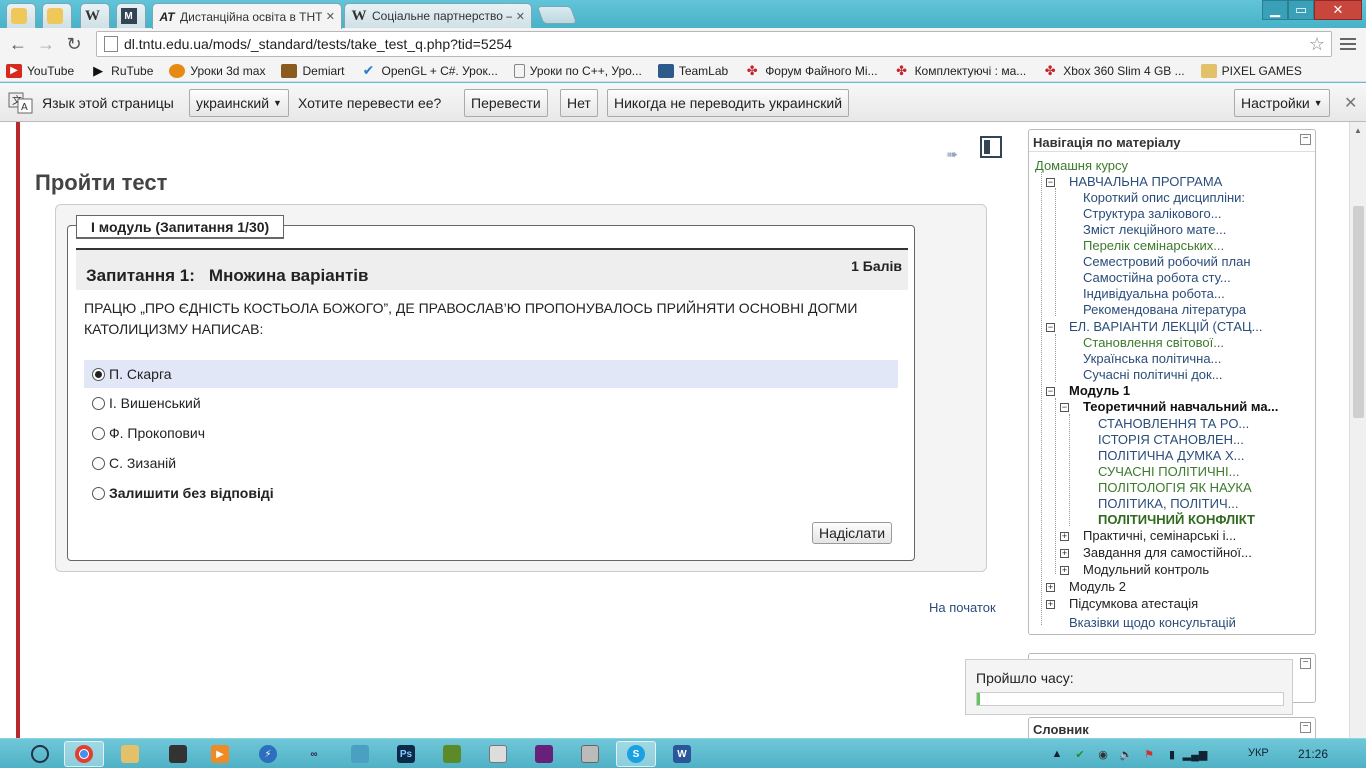 This screenshot has width=1366, height=768. Describe the element at coordinates (74, 44) in the screenshot. I see `reload-button: ↻` at that location.